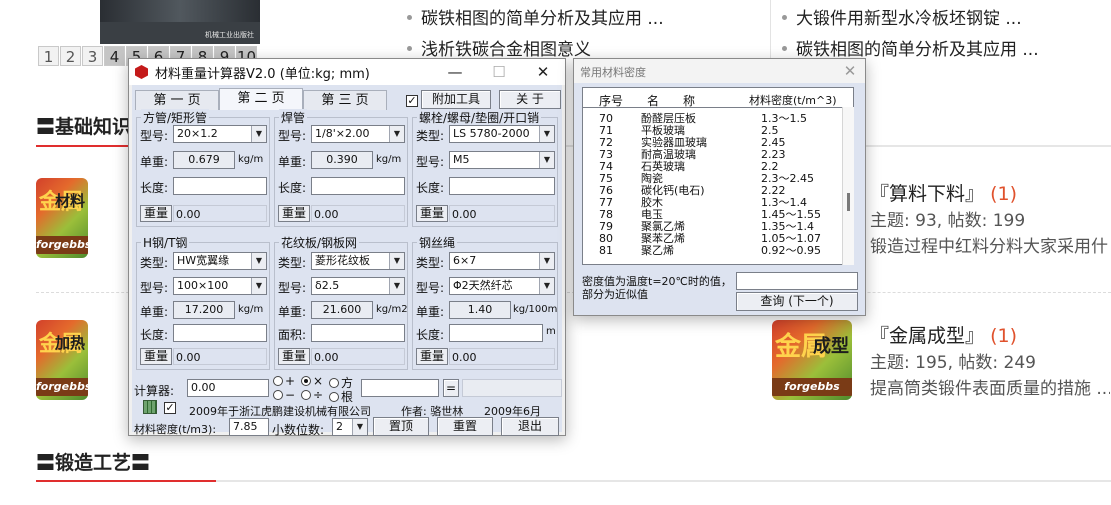 The height and width of the screenshot is (505, 1111). I want to click on tab-page-1: 第 一 页, so click(177, 100).